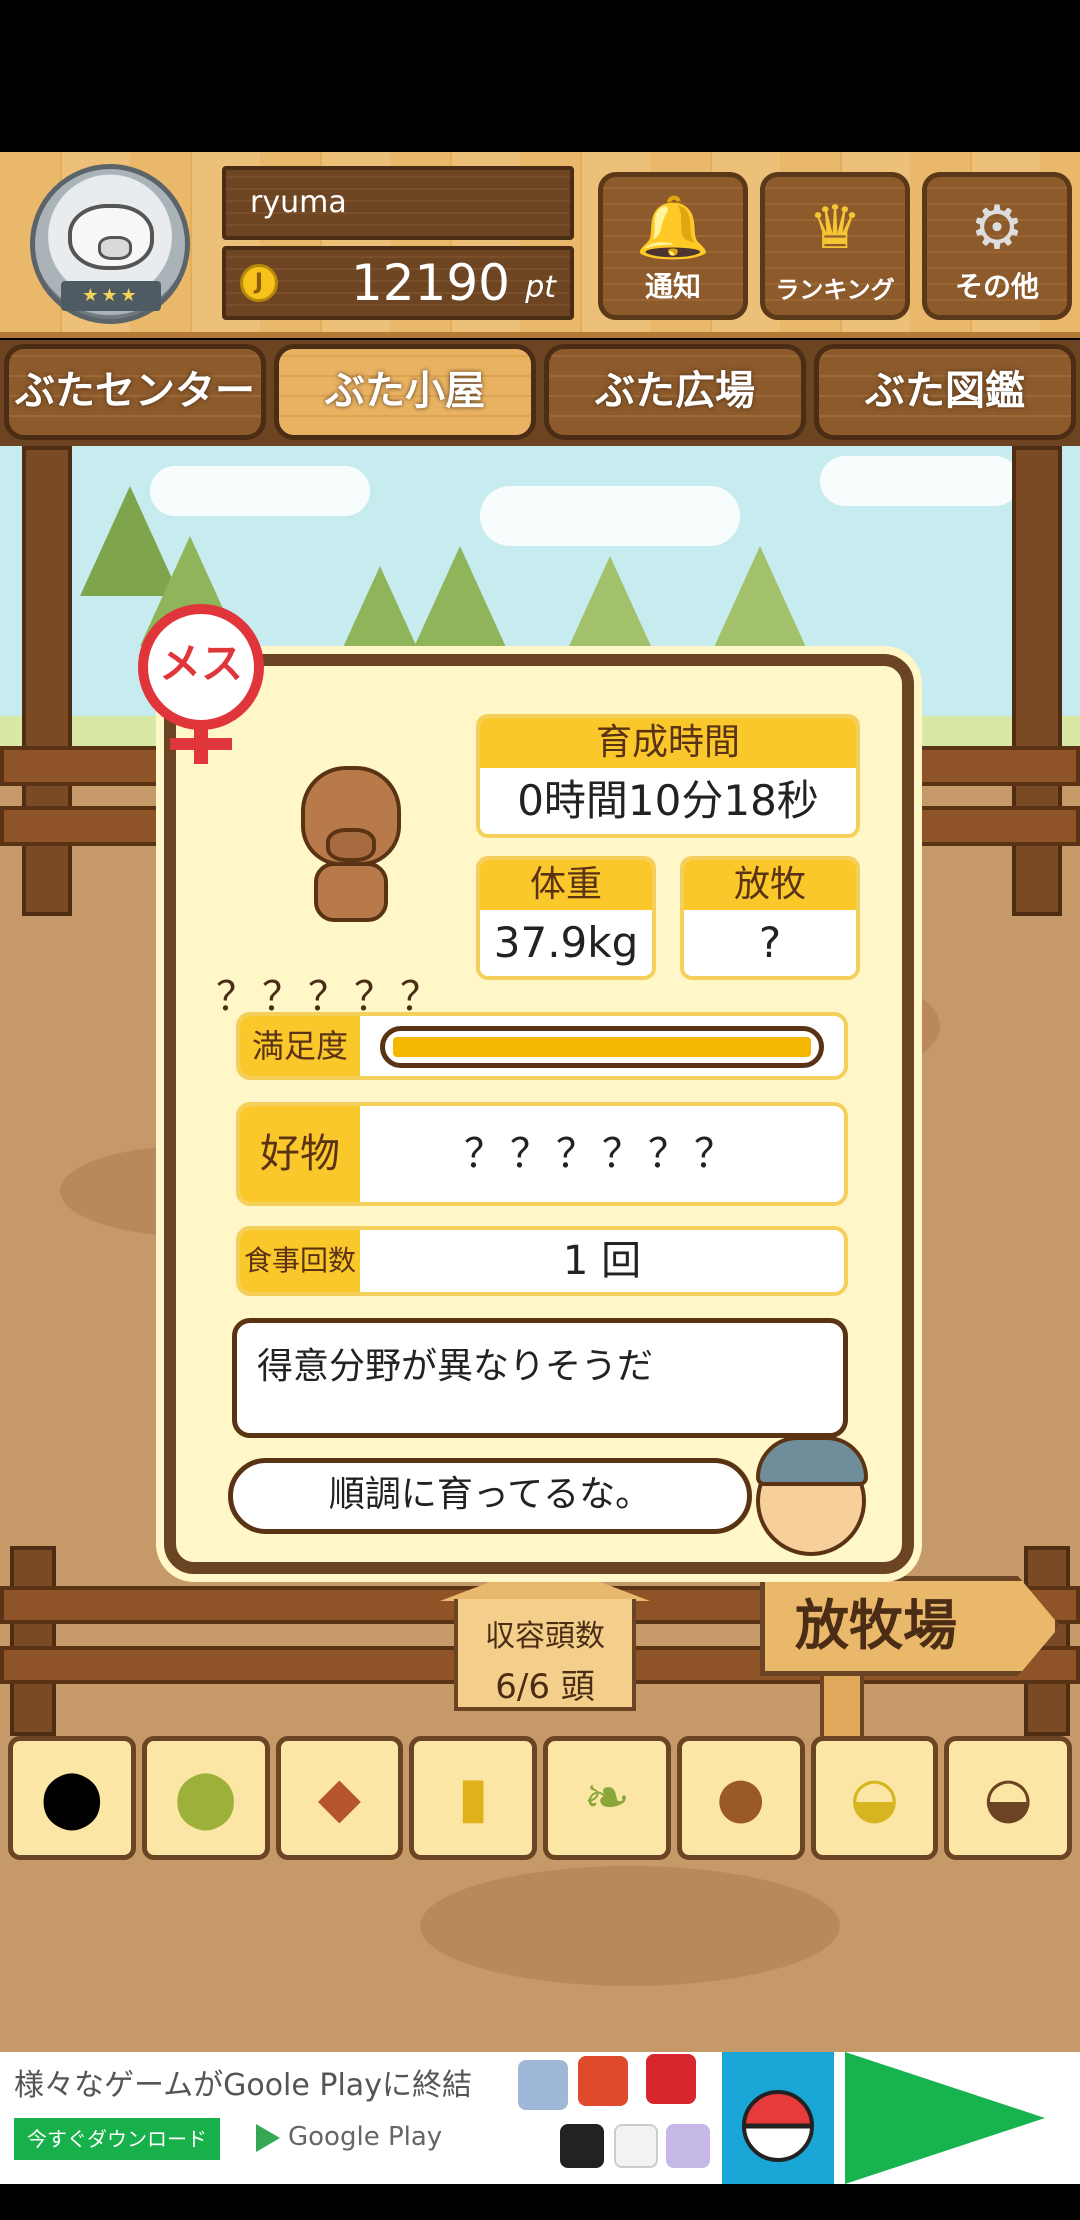  What do you see at coordinates (910, 1626) in the screenshot?
I see `pasture-sign-button: 放牧場` at bounding box center [910, 1626].